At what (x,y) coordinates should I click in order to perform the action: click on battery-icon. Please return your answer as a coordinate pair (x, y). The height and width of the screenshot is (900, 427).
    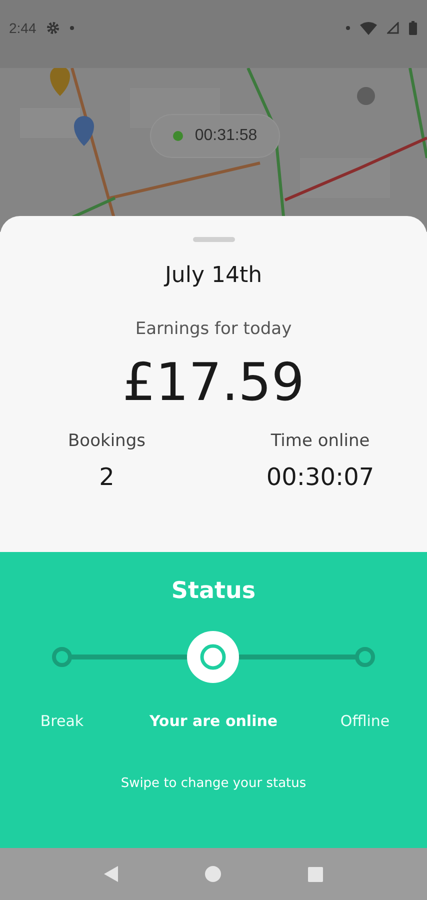
    Looking at the image, I should click on (413, 28).